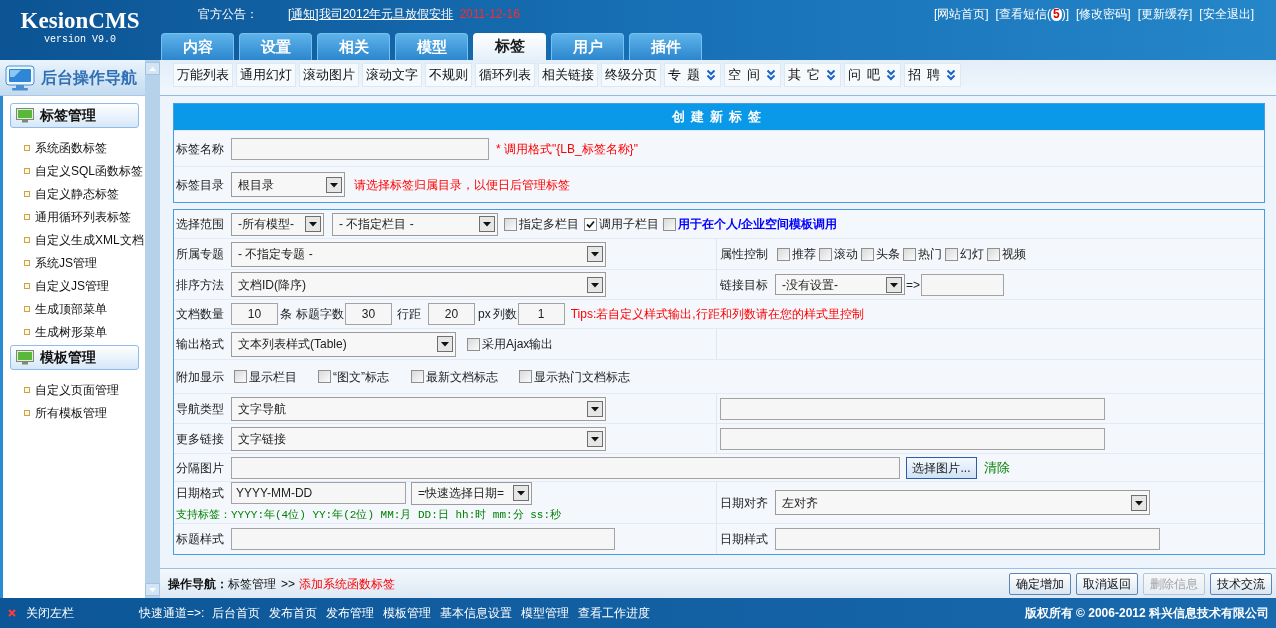 The image size is (1276, 628). Describe the element at coordinates (1165, 14) in the screenshot. I see `header-link: [更新缓存]` at that location.